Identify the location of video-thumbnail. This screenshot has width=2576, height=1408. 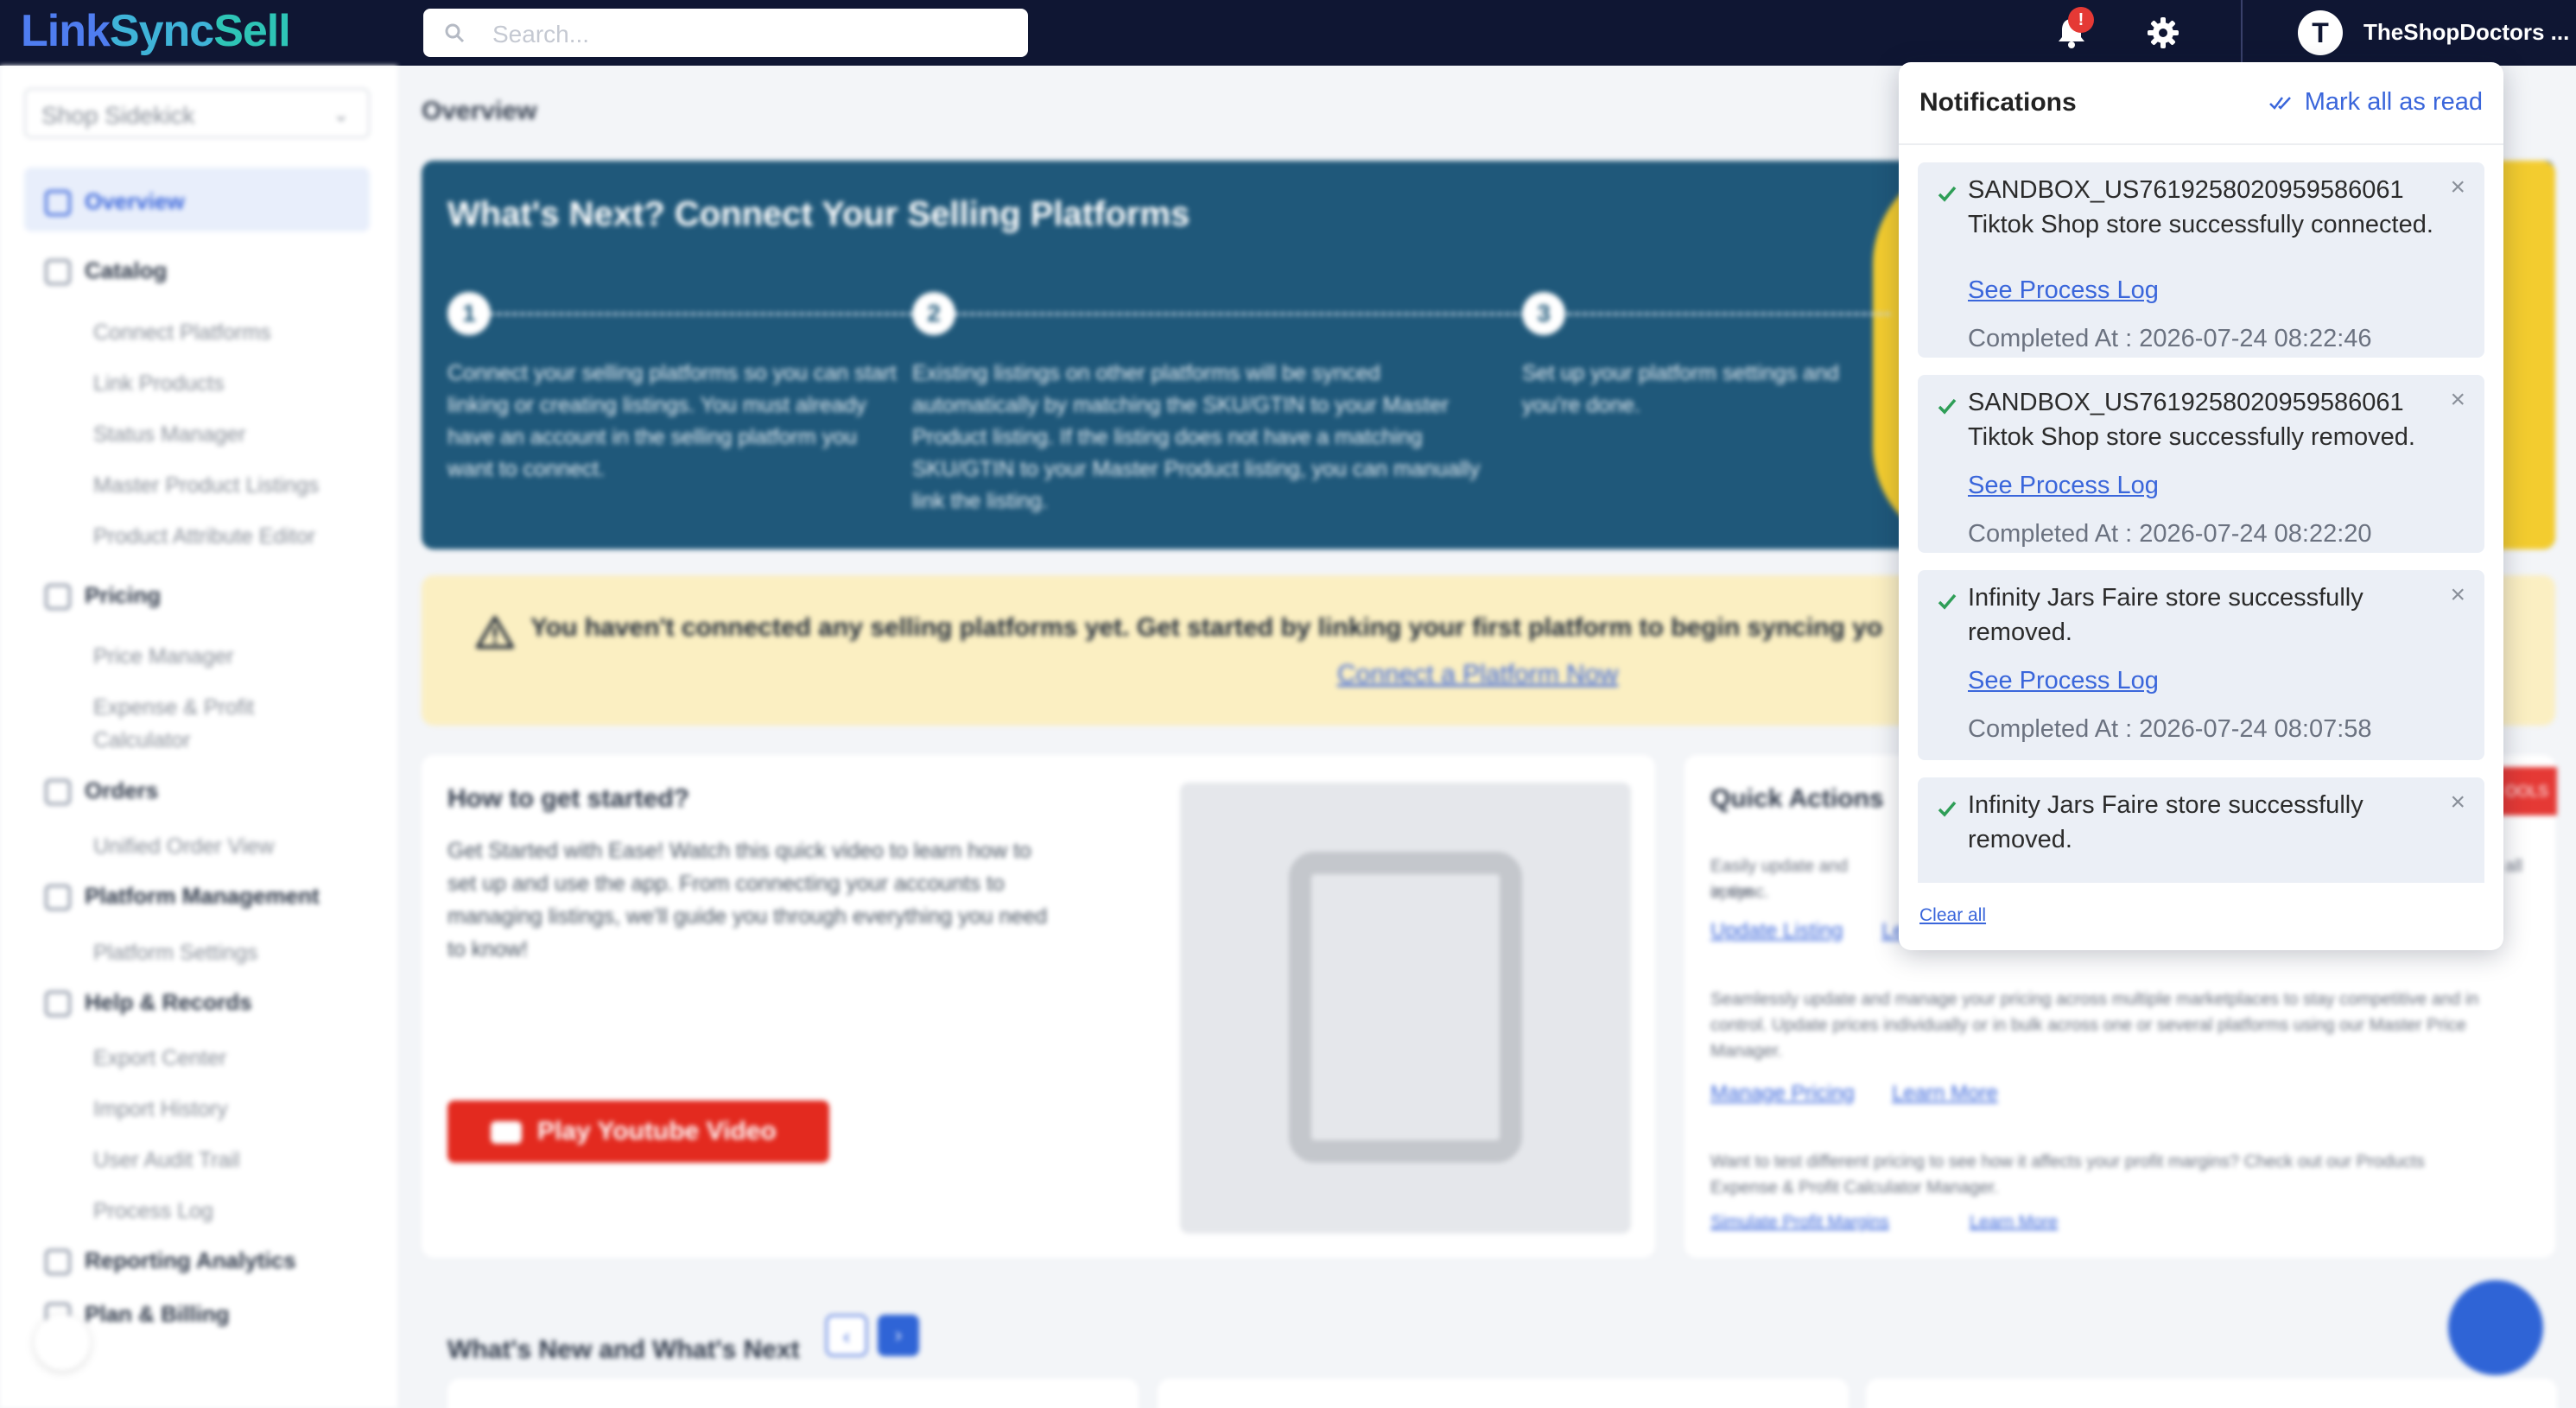
(1405, 1009).